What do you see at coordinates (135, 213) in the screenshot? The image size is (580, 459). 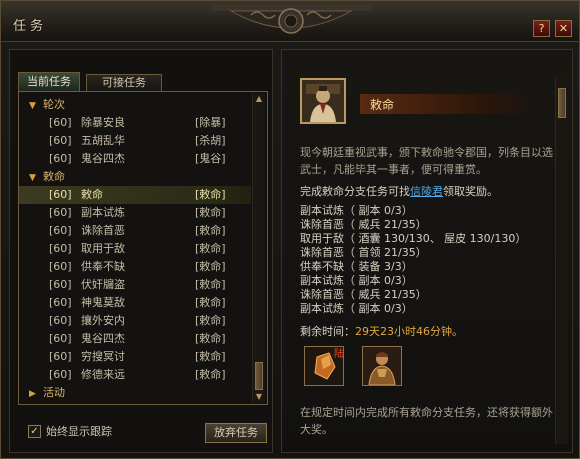 I see `quest-list-item: [60] 副本试炼 [敕命]` at bounding box center [135, 213].